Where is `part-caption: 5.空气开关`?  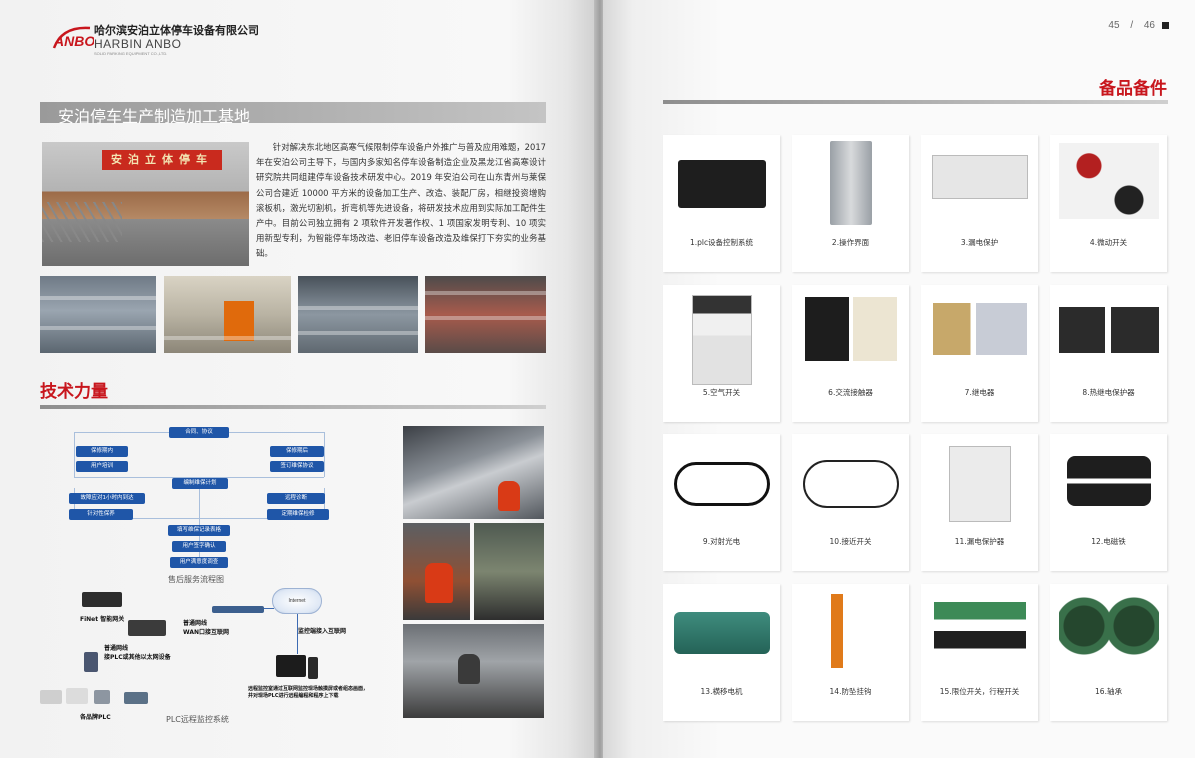
part-caption: 5.空气开关 is located at coordinates (721, 392).